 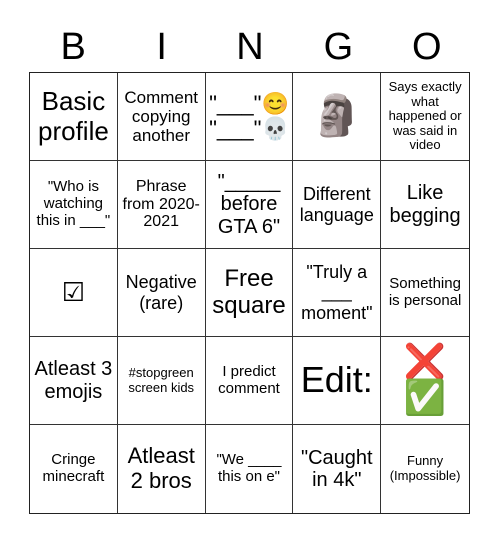 What do you see at coordinates (249, 381) in the screenshot?
I see `bingo-cell: I predict comment` at bounding box center [249, 381].